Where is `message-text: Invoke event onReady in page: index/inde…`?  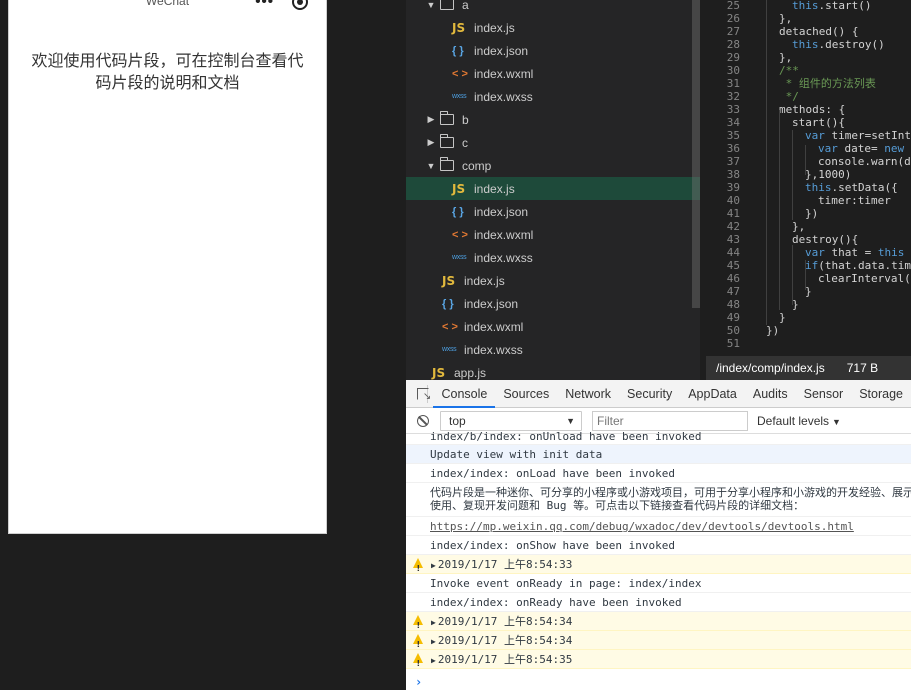 message-text: Invoke event onReady in page: index/inde… is located at coordinates (566, 583).